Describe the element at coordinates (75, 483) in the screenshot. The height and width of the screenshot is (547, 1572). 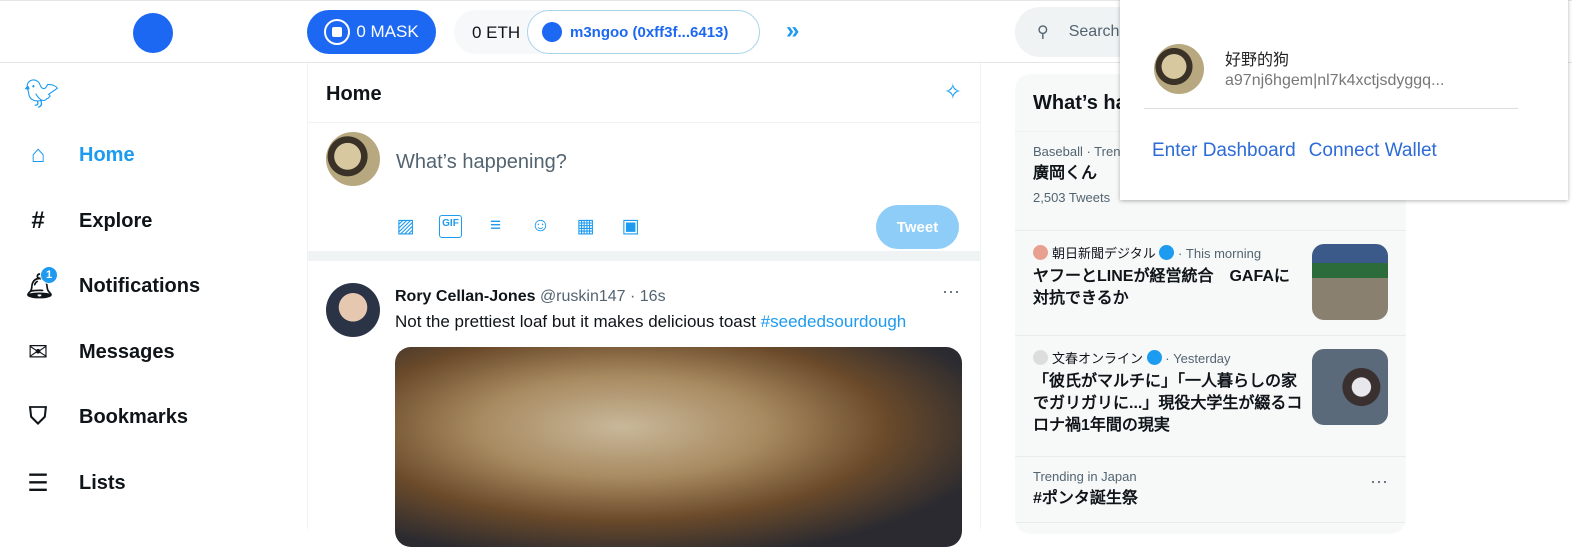
I see `sidebar-item-lists: ☰ Lists` at that location.